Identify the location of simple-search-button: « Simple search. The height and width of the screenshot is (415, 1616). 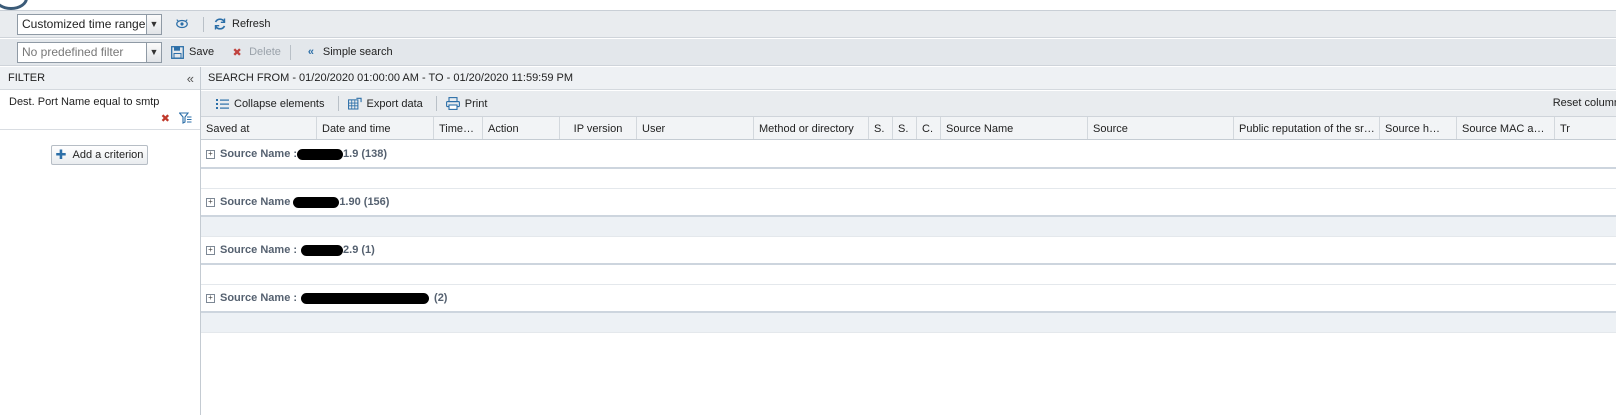
(348, 52).